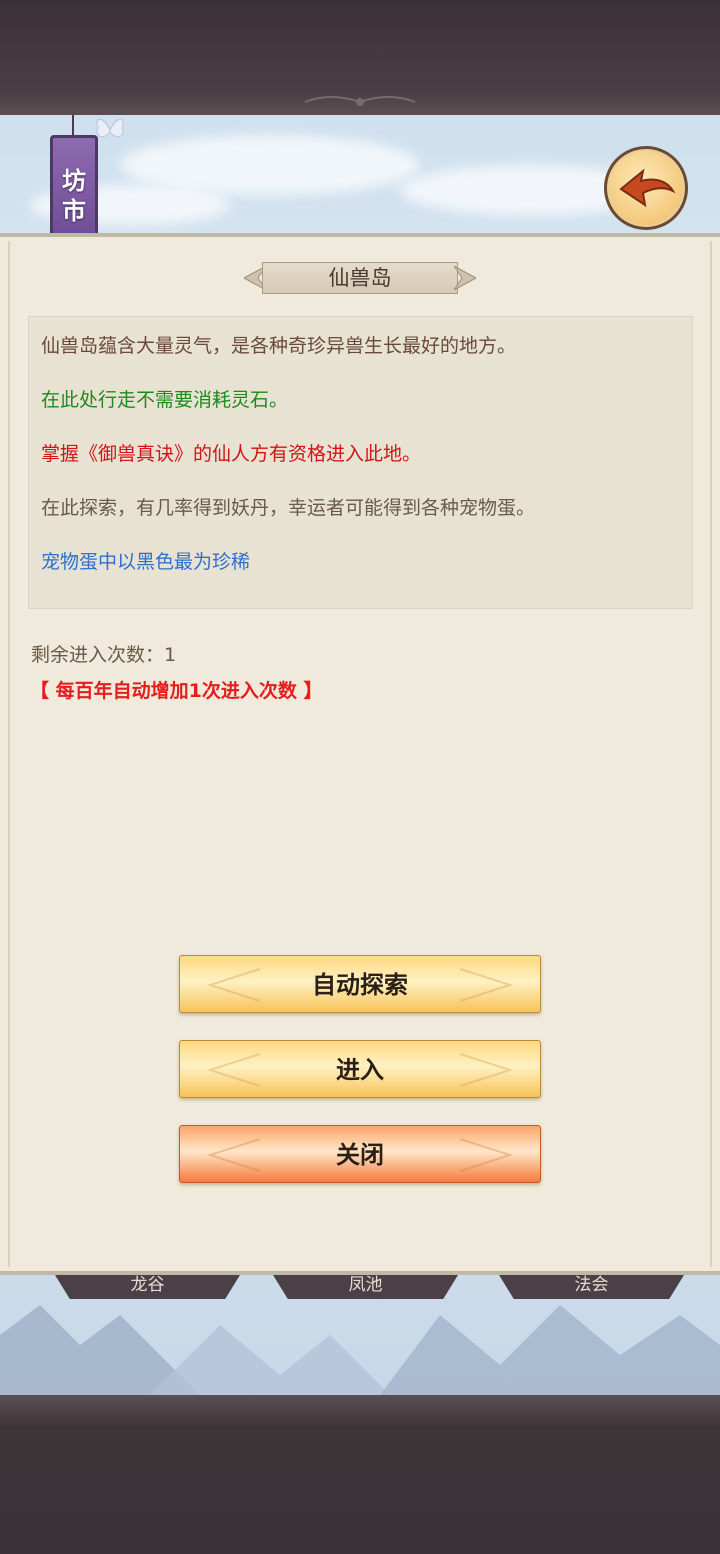 This screenshot has width=720, height=1554. I want to click on description-line: 在此探索，有几率得到妖丹，幸运者可能得到各种宠物蛋。, so click(288, 508).